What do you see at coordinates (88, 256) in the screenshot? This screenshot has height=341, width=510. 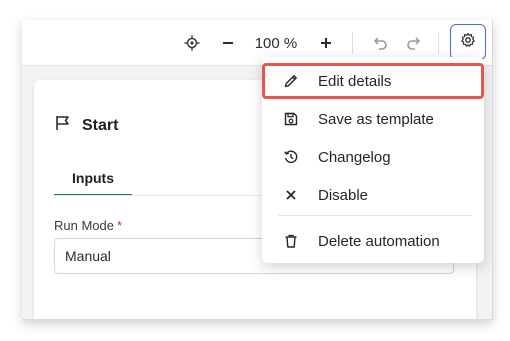 I see `run-mode-value: Manual` at bounding box center [88, 256].